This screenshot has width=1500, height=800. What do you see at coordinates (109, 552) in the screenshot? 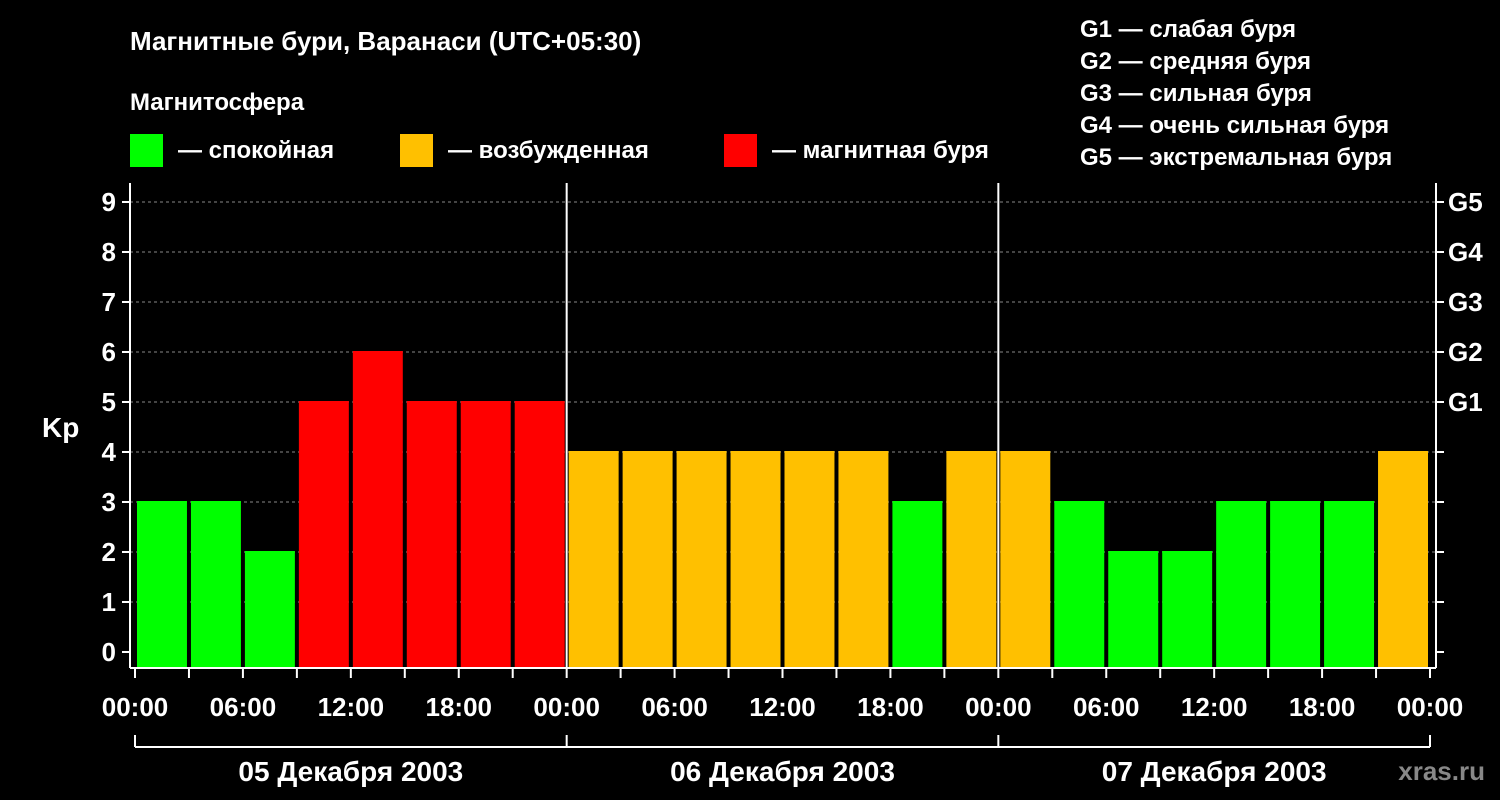
I see `y-tick-label: 2` at bounding box center [109, 552].